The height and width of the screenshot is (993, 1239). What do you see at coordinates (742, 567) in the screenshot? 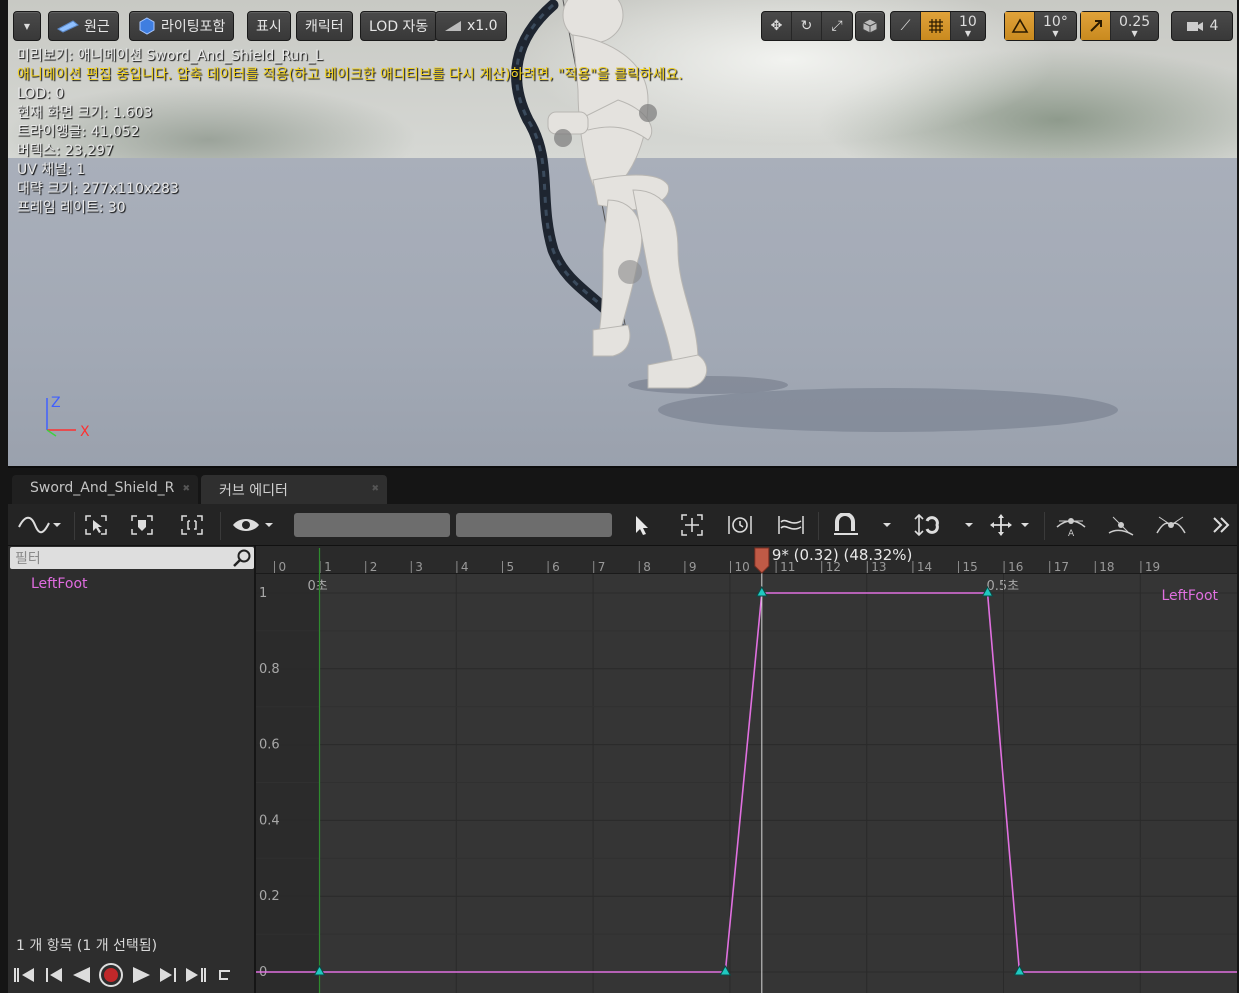
I see `ruler-tick-label: 10` at bounding box center [742, 567].